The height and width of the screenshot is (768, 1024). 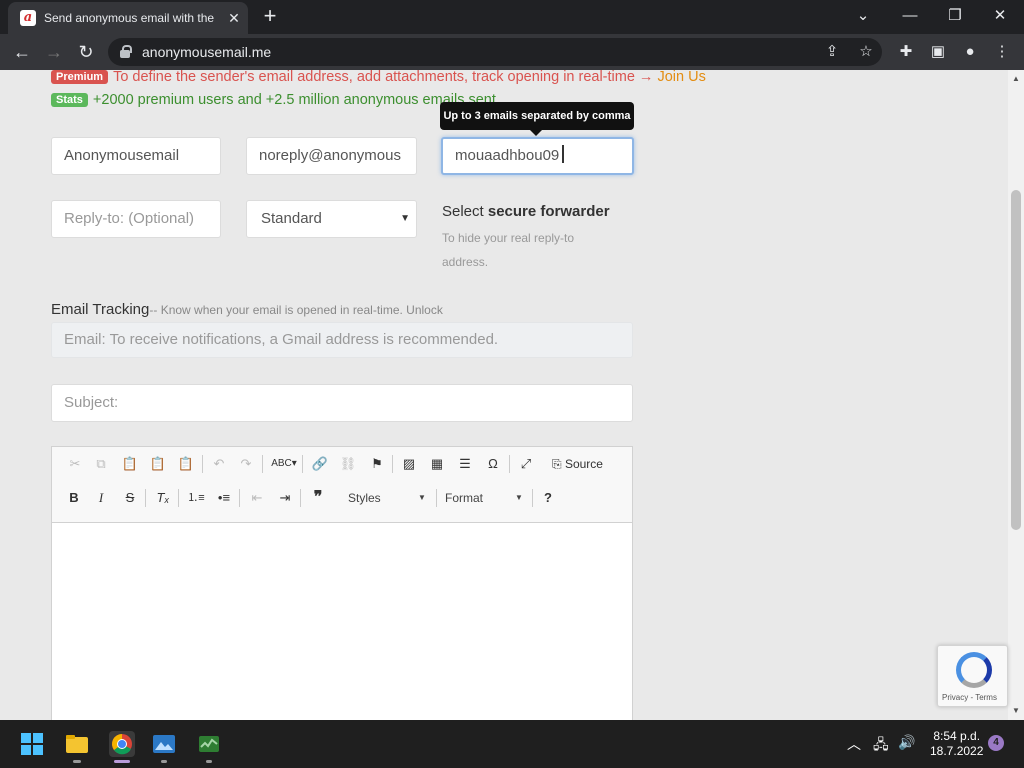 What do you see at coordinates (866, 52) in the screenshot?
I see `bookmark-star-icon: ☆` at bounding box center [866, 52].